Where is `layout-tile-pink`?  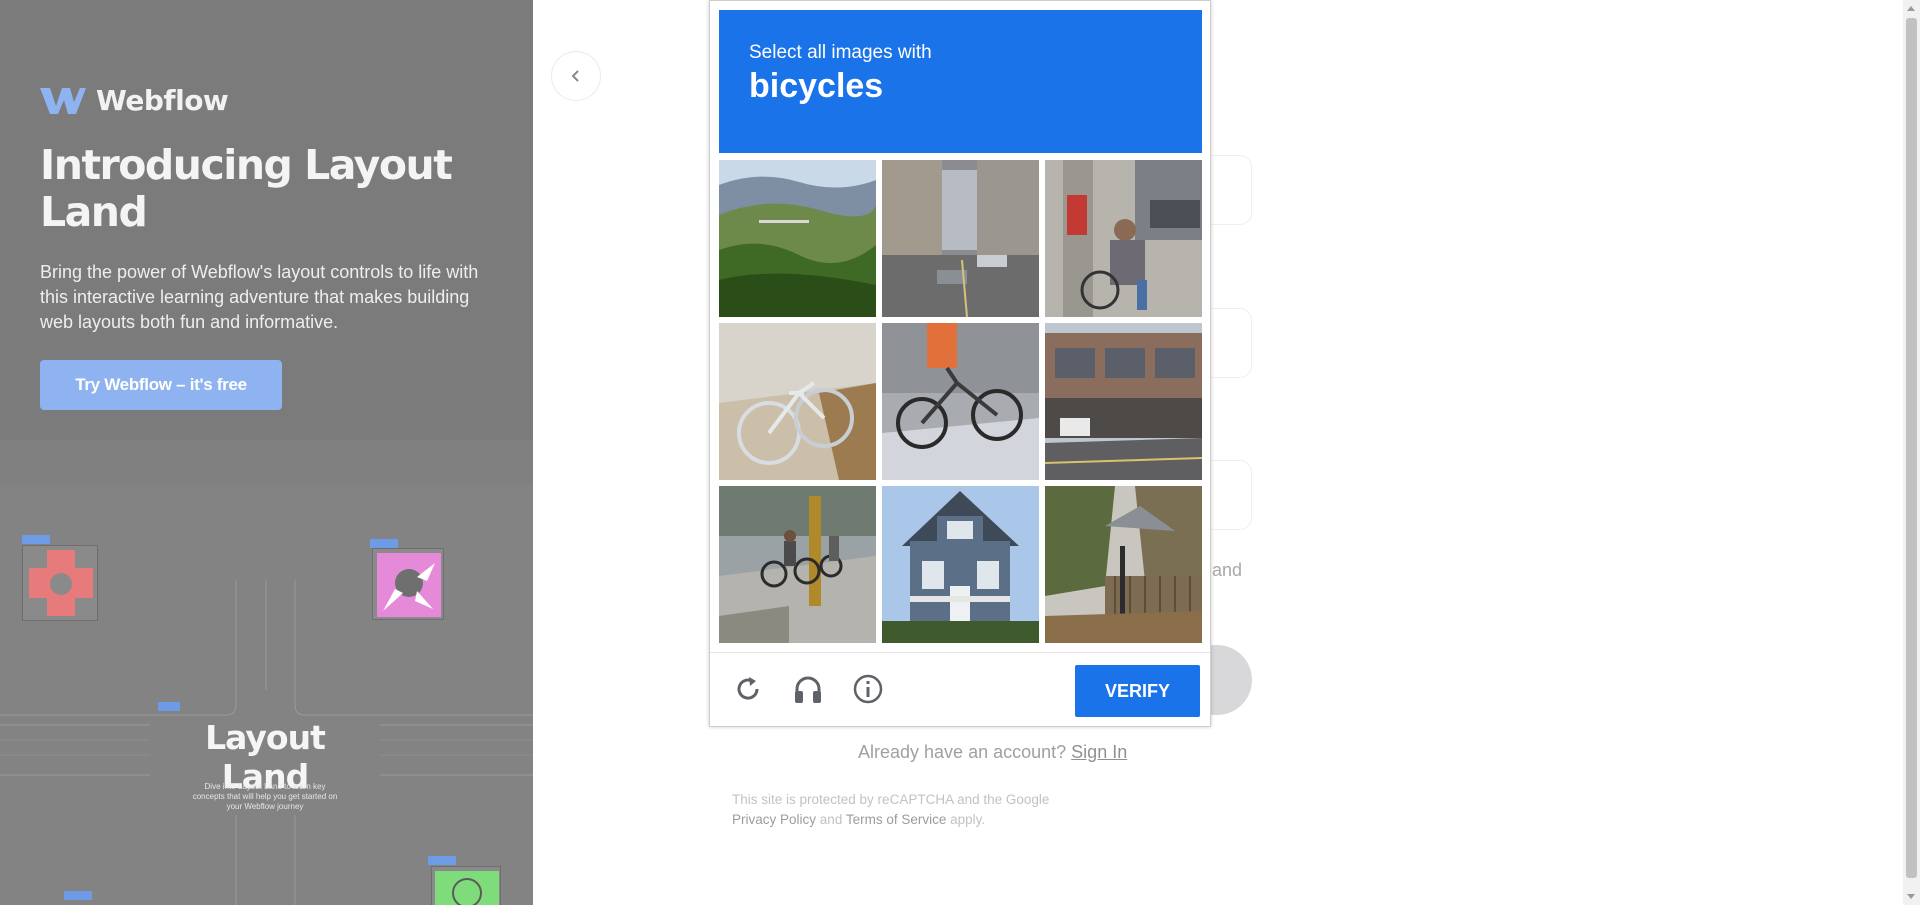
layout-tile-pink is located at coordinates (408, 584).